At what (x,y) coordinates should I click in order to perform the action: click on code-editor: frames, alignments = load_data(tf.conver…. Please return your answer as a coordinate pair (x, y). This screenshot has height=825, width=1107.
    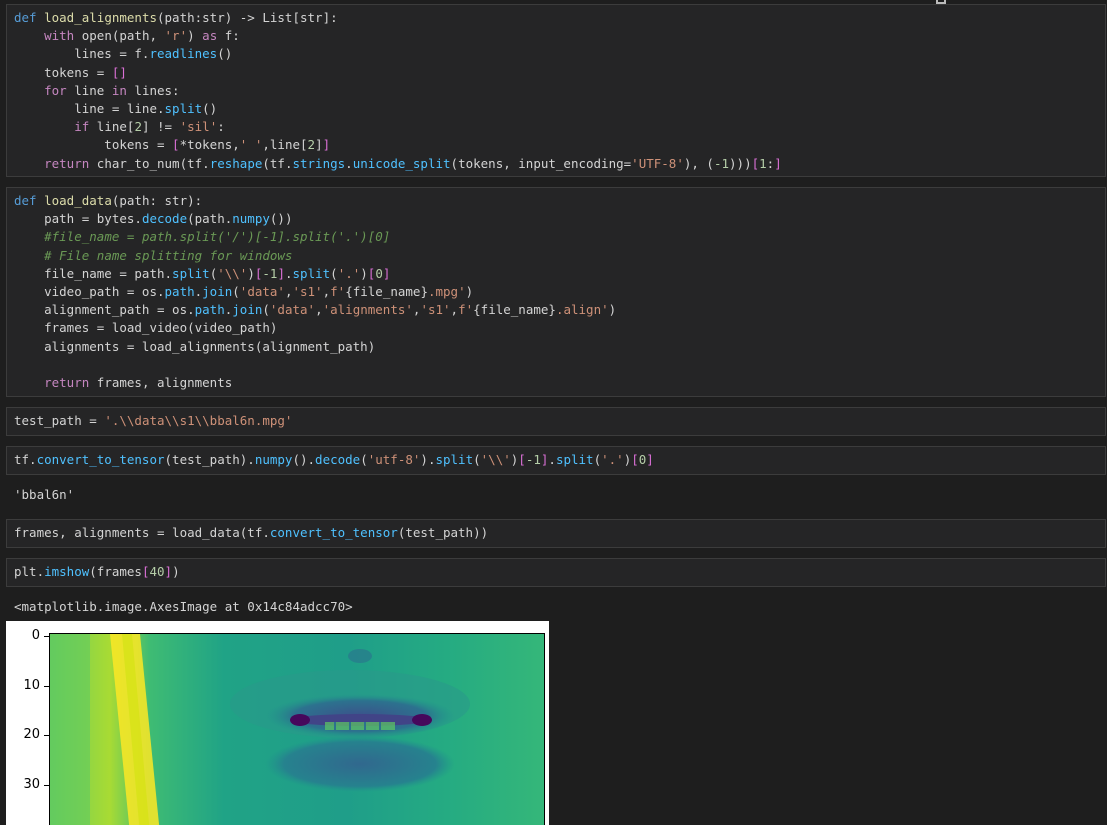
    Looking at the image, I should click on (556, 531).